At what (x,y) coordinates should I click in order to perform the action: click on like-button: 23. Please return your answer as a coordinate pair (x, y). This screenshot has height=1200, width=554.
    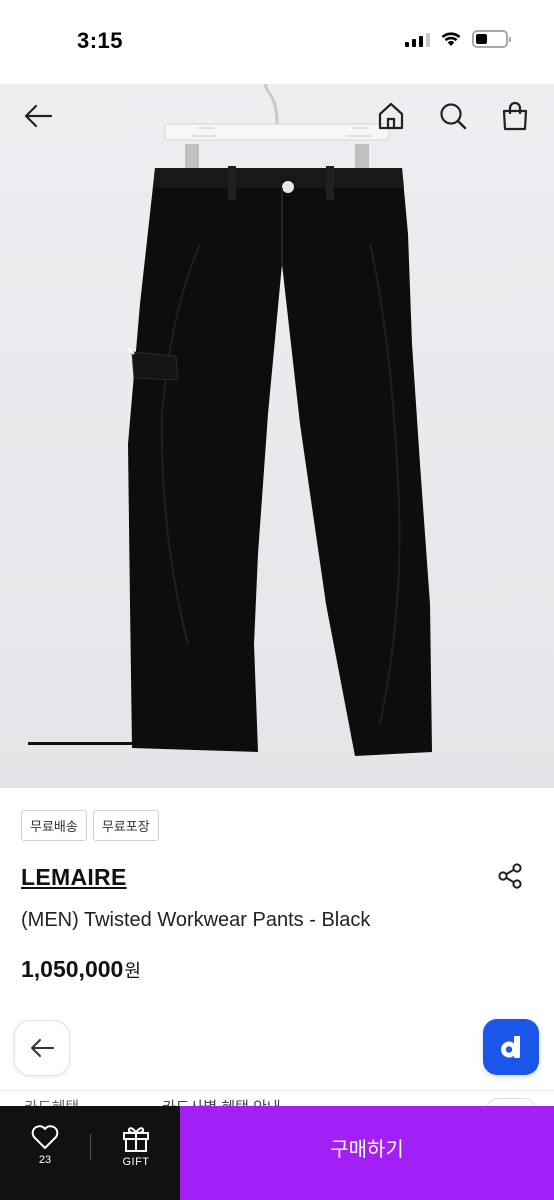
    Looking at the image, I should click on (45, 1149).